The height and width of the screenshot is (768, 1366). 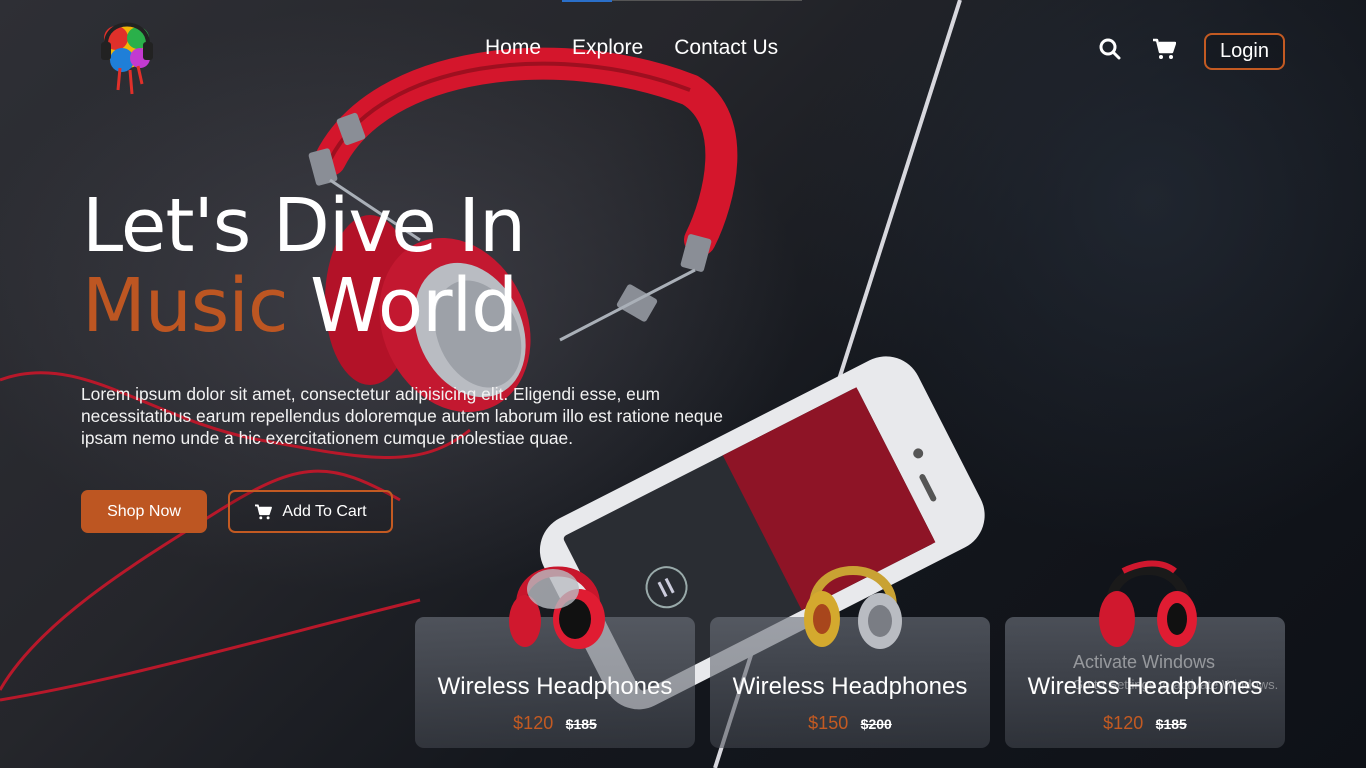 What do you see at coordinates (876, 724) in the screenshot?
I see `price-old: $200` at bounding box center [876, 724].